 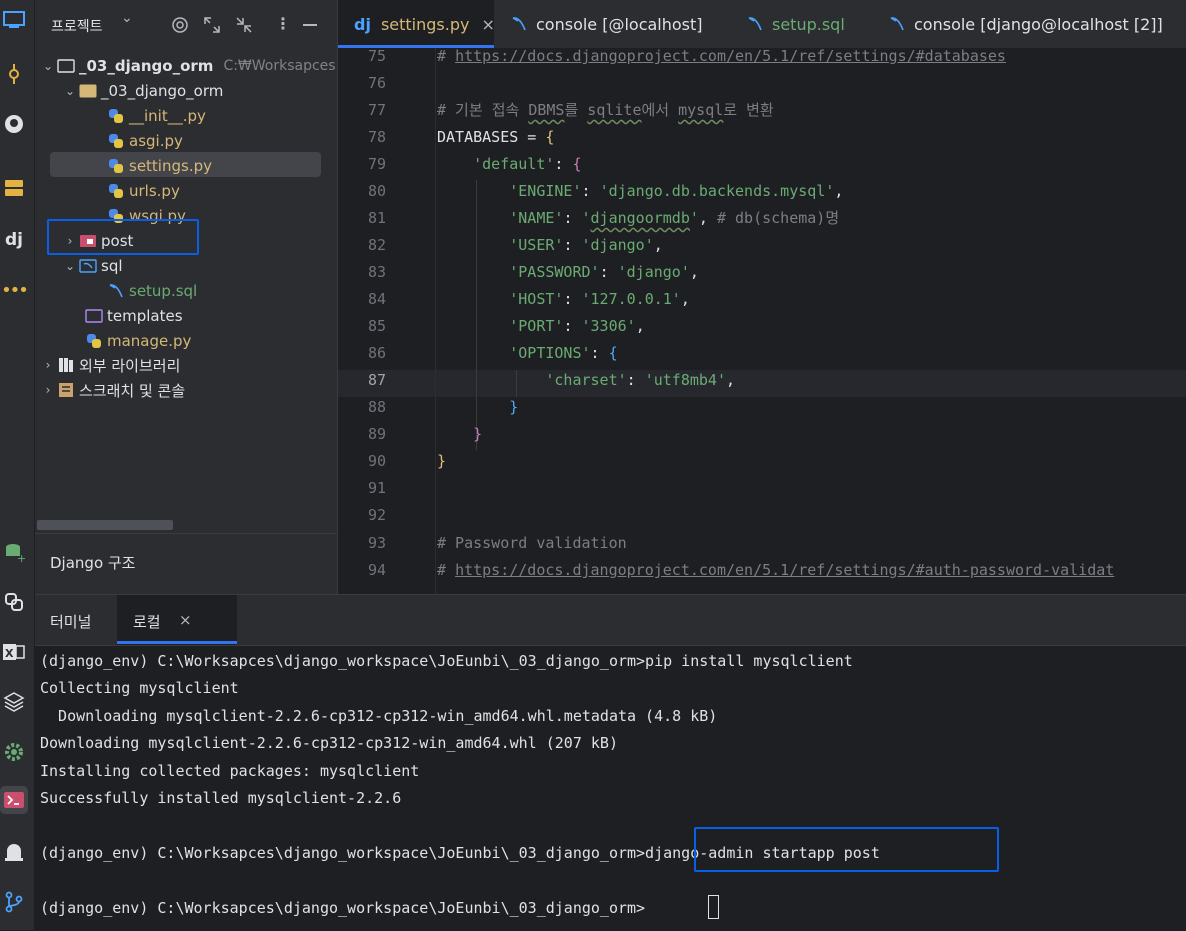 What do you see at coordinates (244, 27) in the screenshot?
I see `collapse-all-icon` at bounding box center [244, 27].